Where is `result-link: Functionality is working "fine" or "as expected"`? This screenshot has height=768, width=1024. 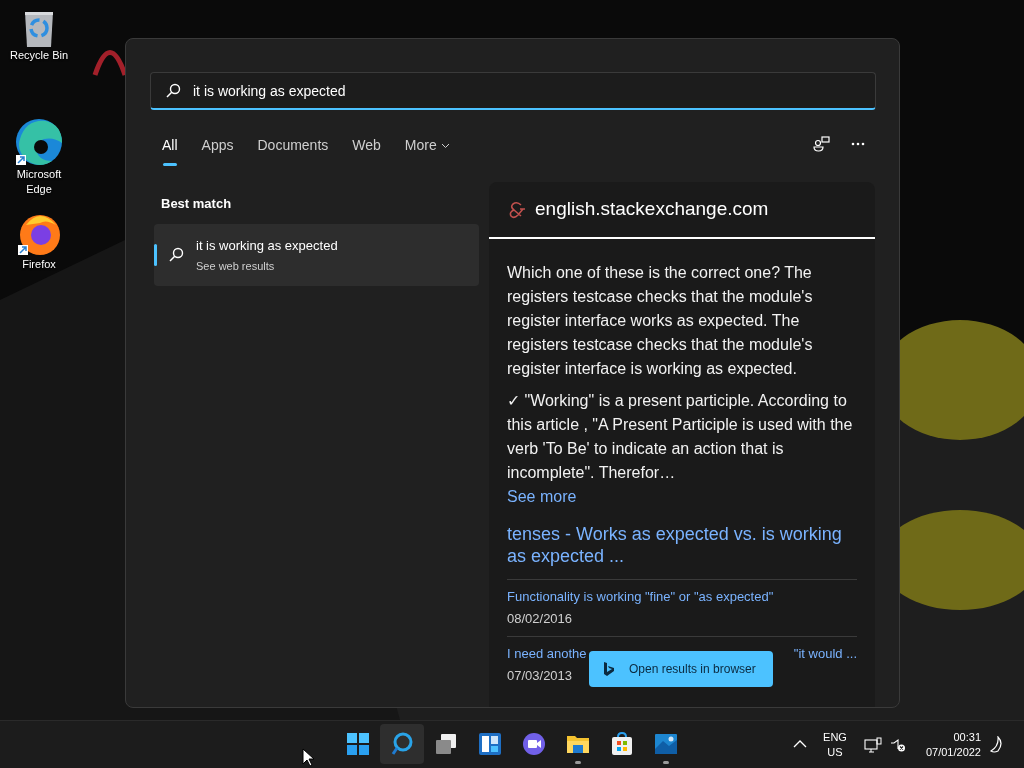 result-link: Functionality is working "fine" or "as expected" is located at coordinates (640, 597).